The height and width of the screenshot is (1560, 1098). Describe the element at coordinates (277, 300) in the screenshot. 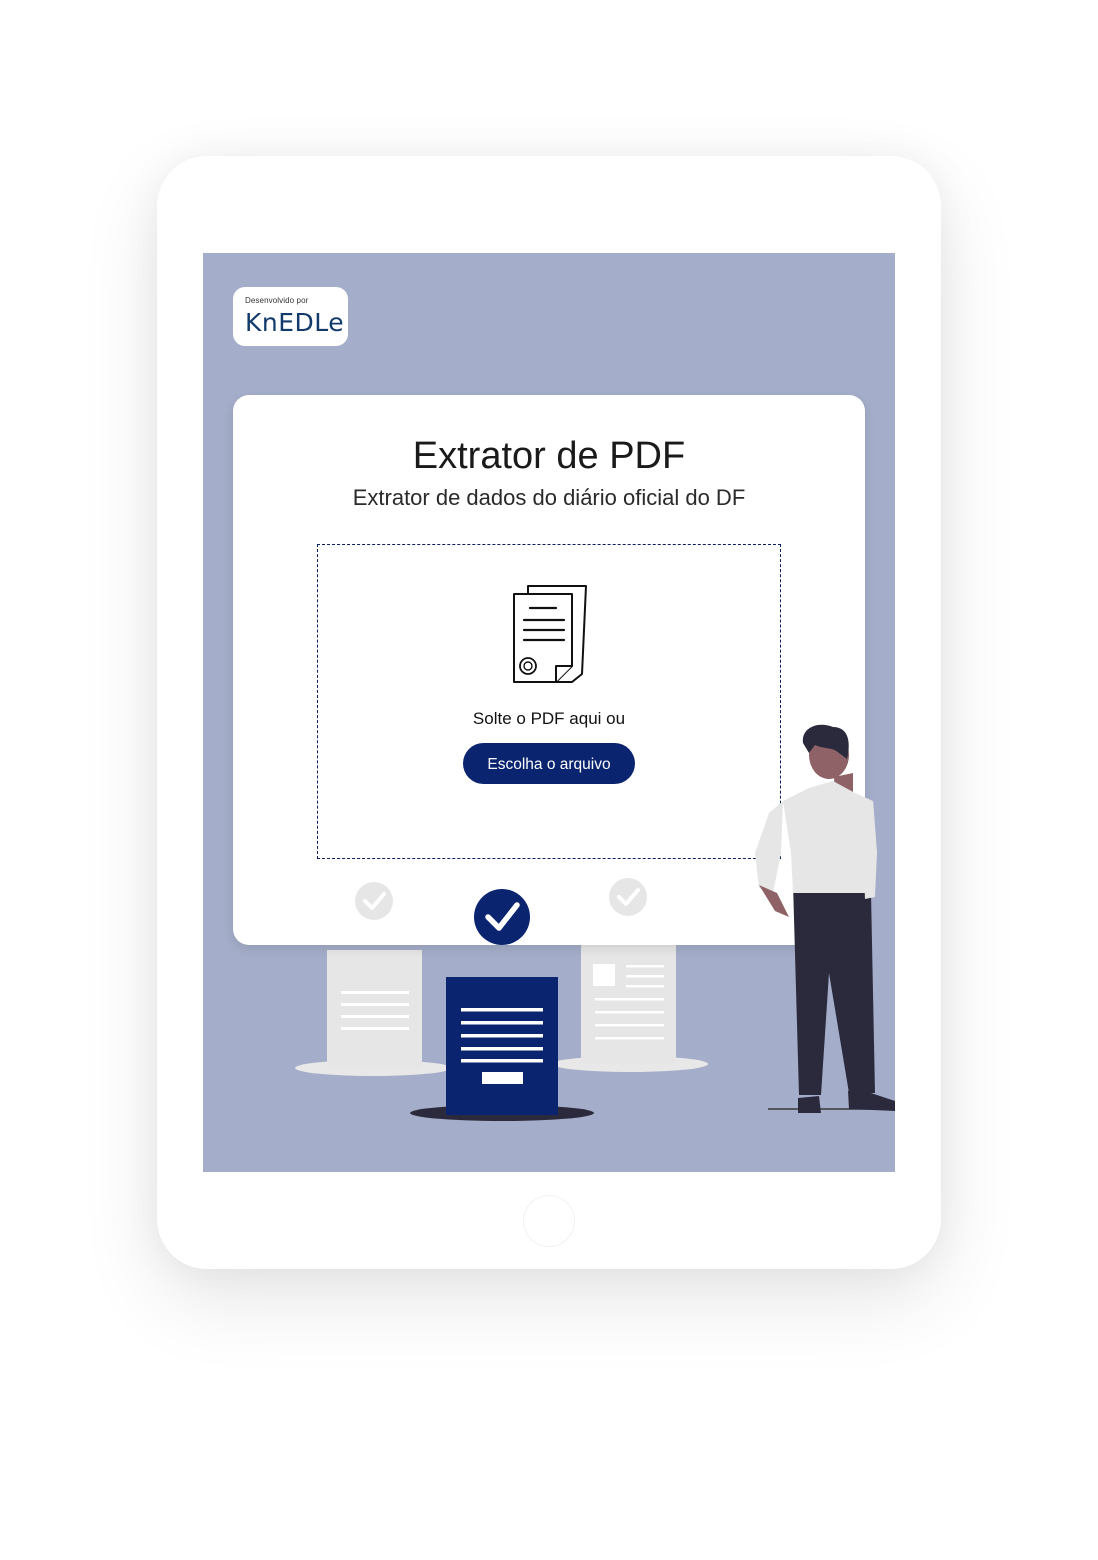

I see `badge-caption: Desenvolvido por` at that location.